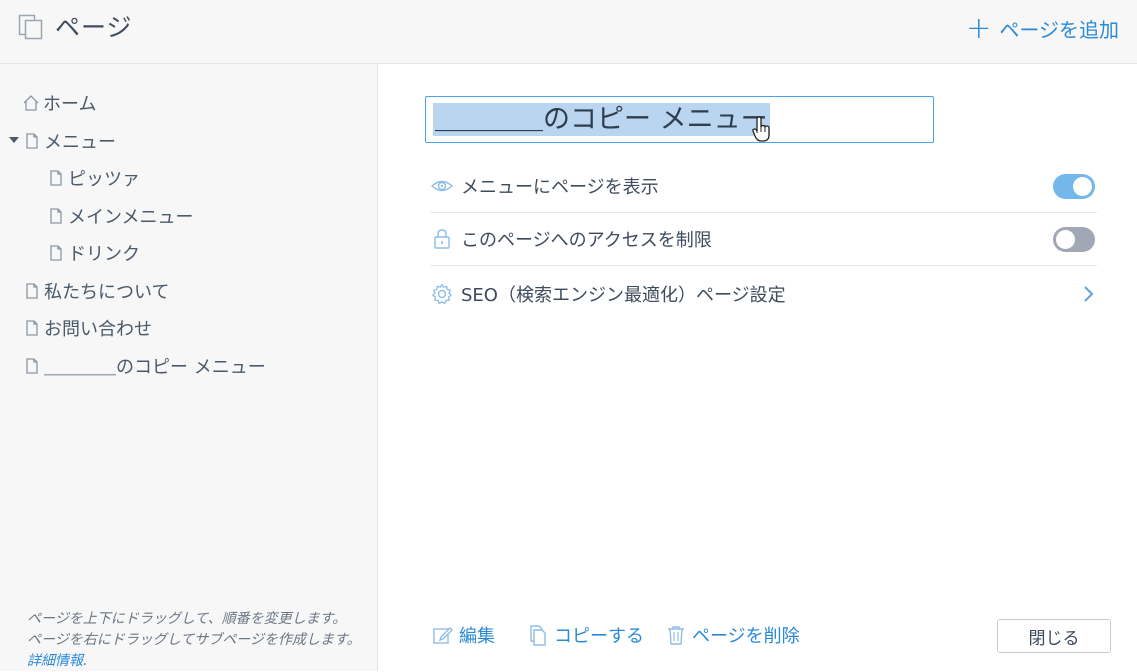  I want to click on restrict-access-toggle, so click(1074, 239).